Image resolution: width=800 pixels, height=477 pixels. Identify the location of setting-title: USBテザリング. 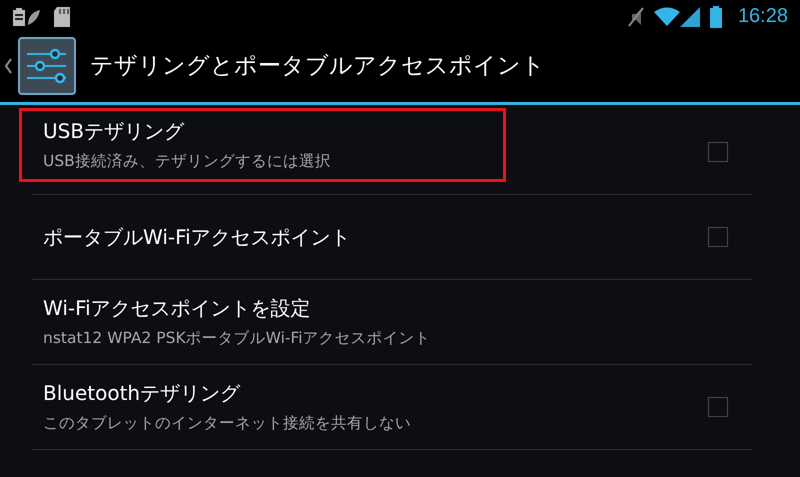
(114, 131).